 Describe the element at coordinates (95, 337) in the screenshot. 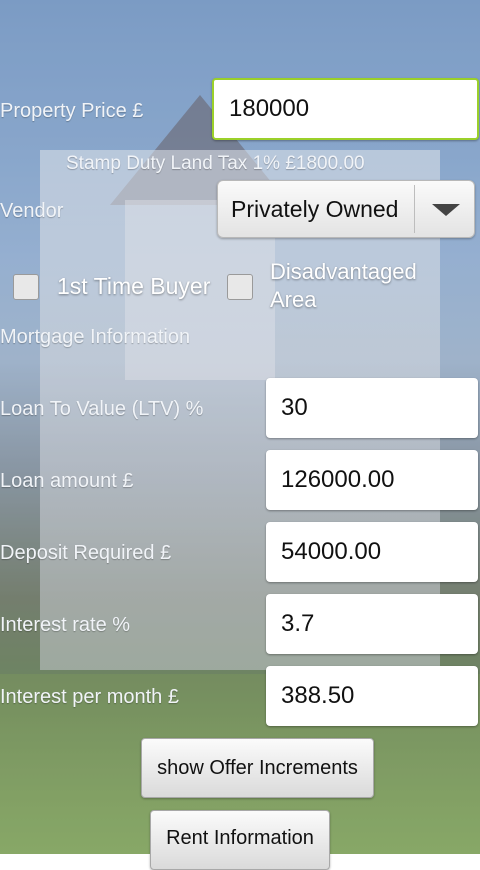

I see `mortgage-section-label: Mortgage Information` at that location.